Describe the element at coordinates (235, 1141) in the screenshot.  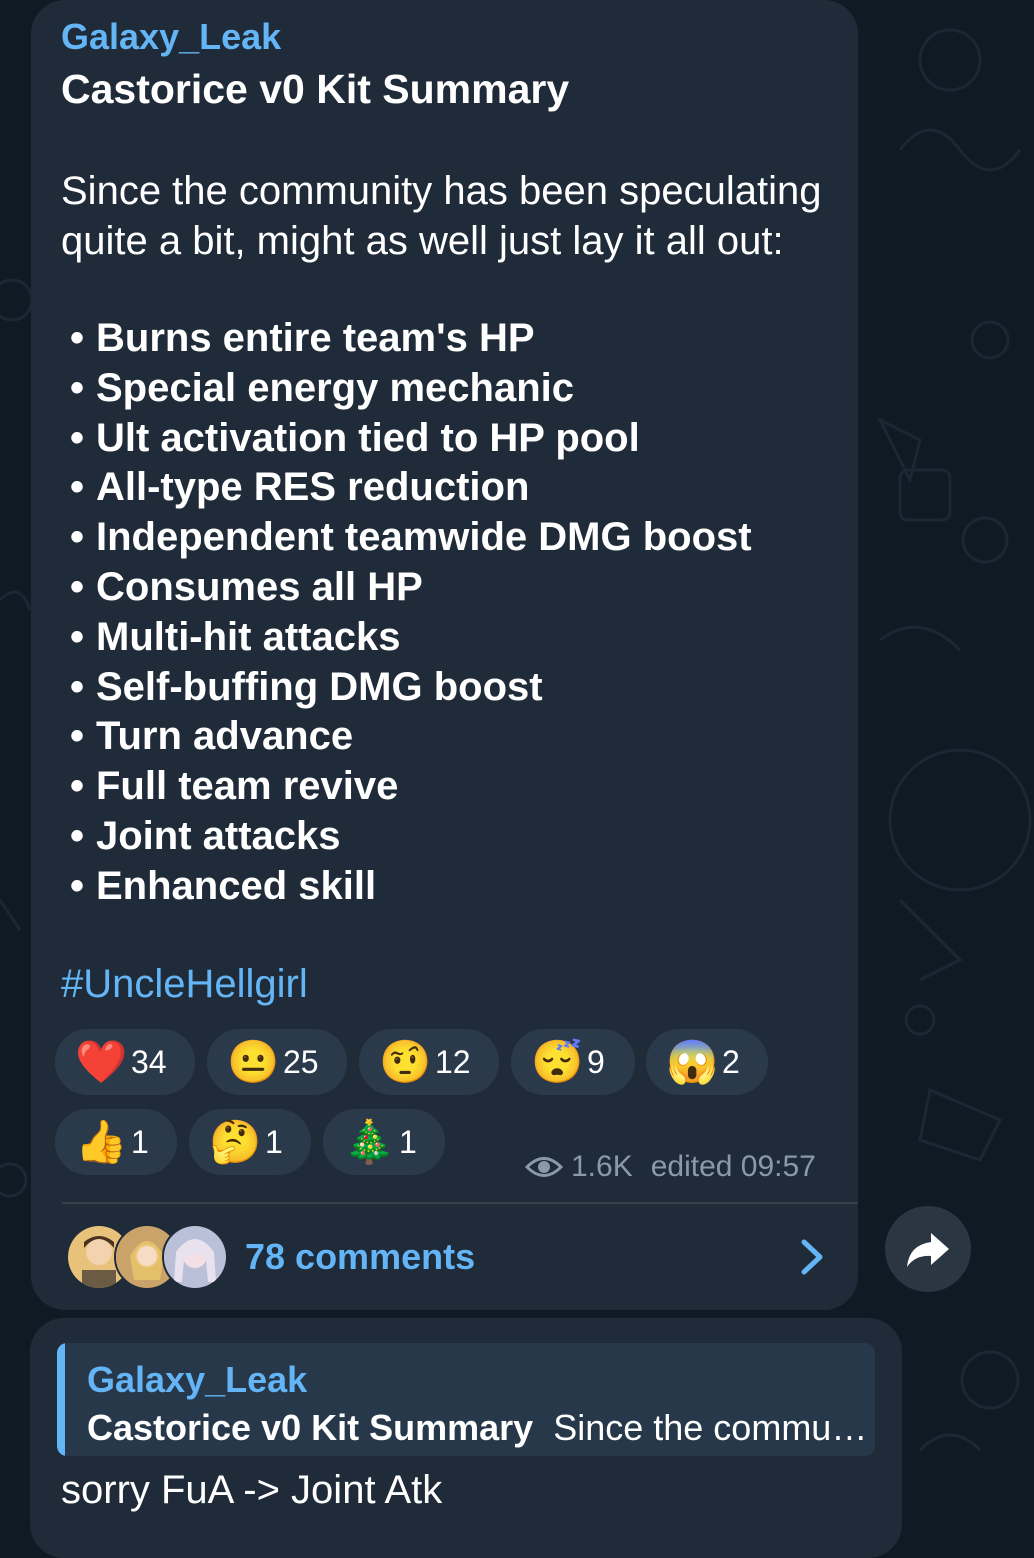
I see `thinking-face-icon: 🤔` at that location.